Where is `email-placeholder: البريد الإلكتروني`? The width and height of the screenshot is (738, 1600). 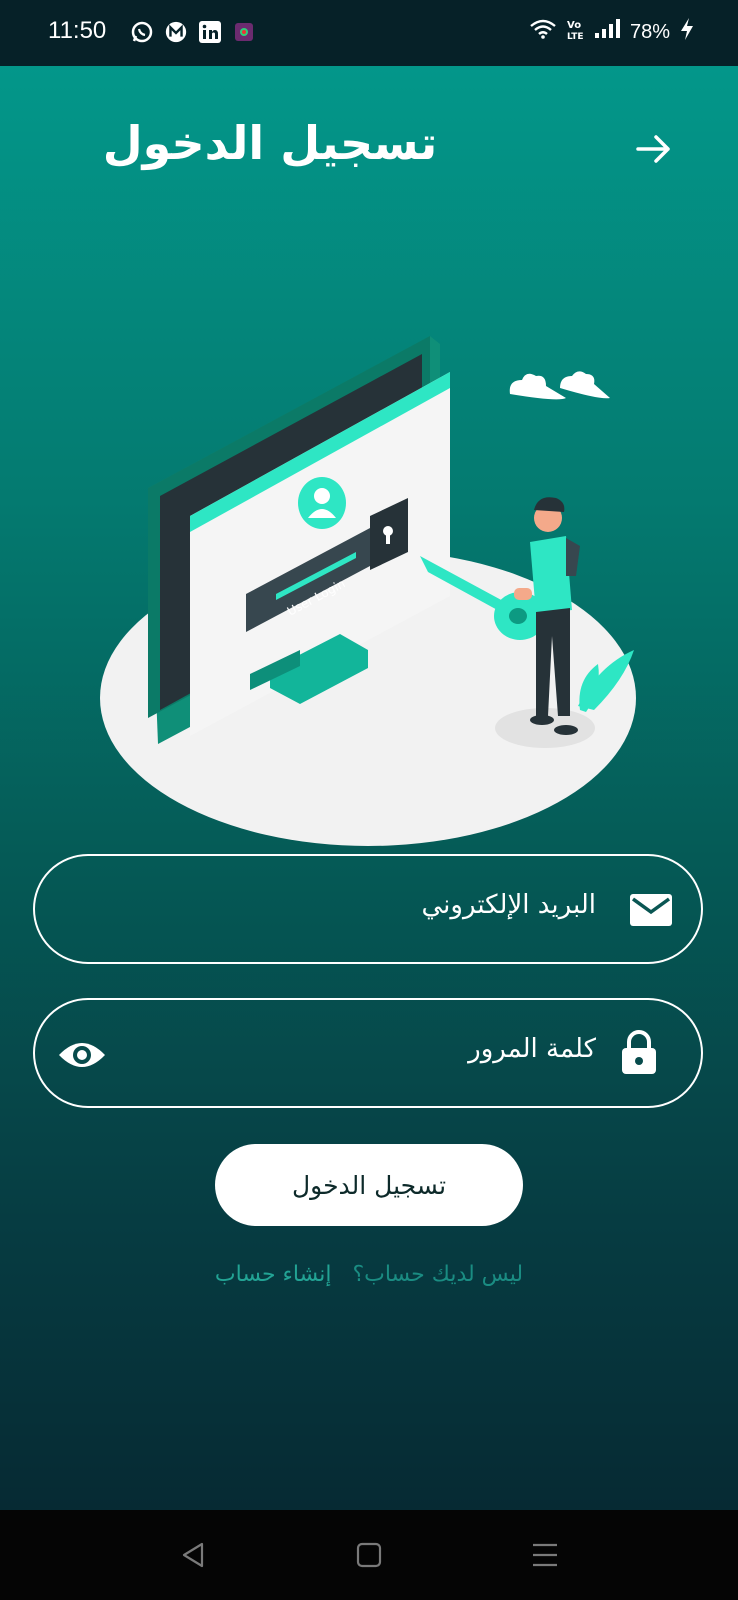 email-placeholder: البريد الإلكتروني is located at coordinates (508, 905).